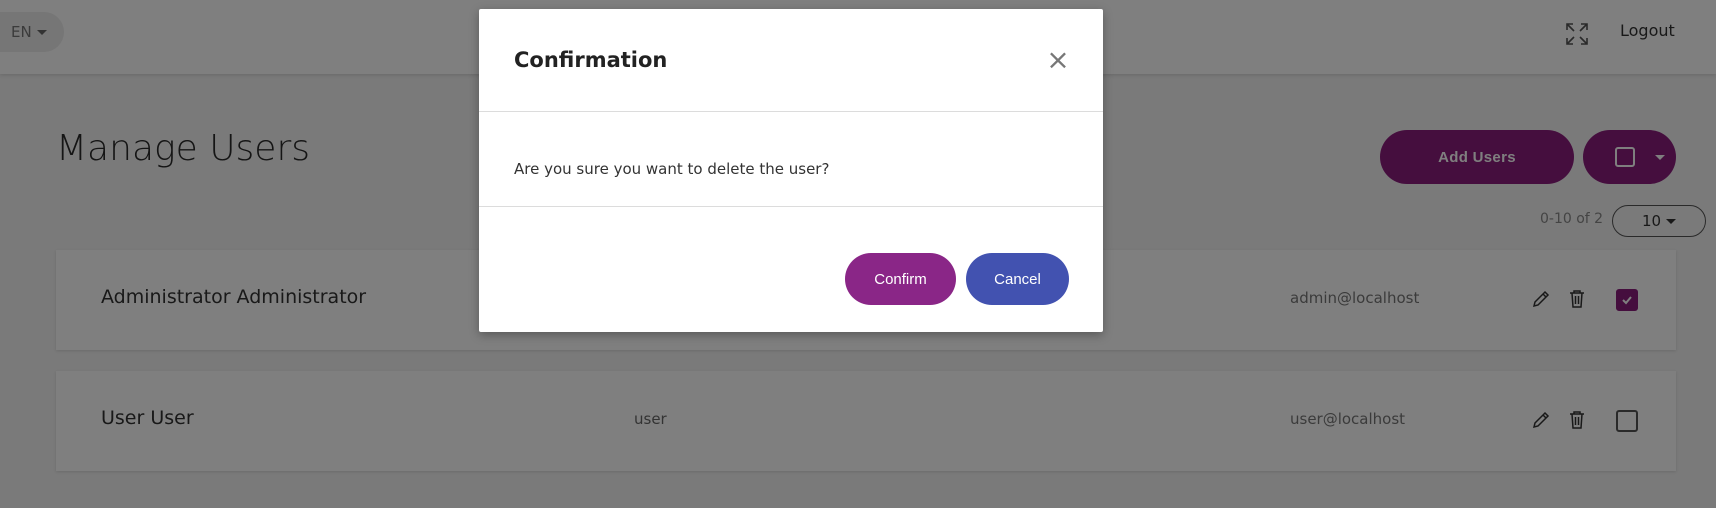 This screenshot has height=508, width=1716. What do you see at coordinates (791, 269) in the screenshot?
I see `modal-footer: Confirm Cancel` at bounding box center [791, 269].